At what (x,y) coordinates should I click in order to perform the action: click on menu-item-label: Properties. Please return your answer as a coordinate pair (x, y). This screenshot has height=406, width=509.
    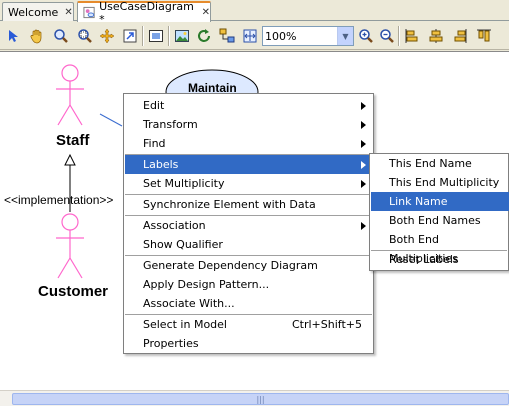
    Looking at the image, I should click on (171, 343).